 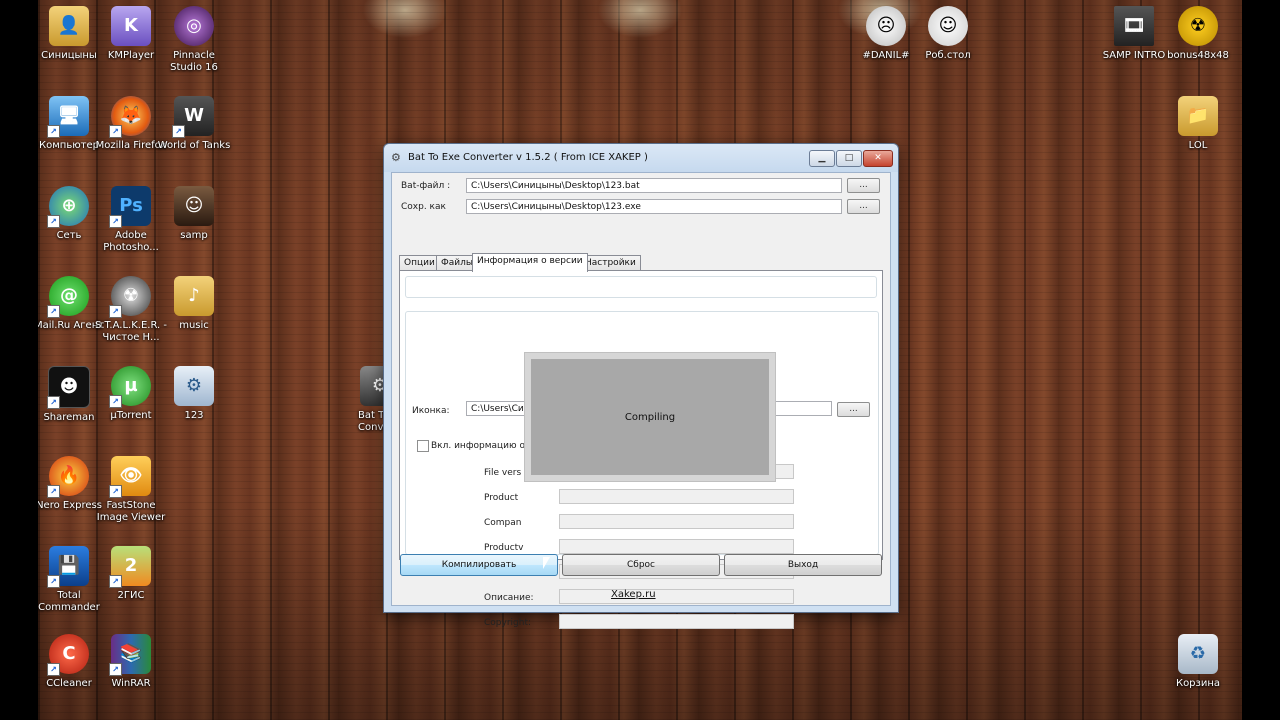 I want to click on minimize-button: ▁, so click(x=822, y=158).